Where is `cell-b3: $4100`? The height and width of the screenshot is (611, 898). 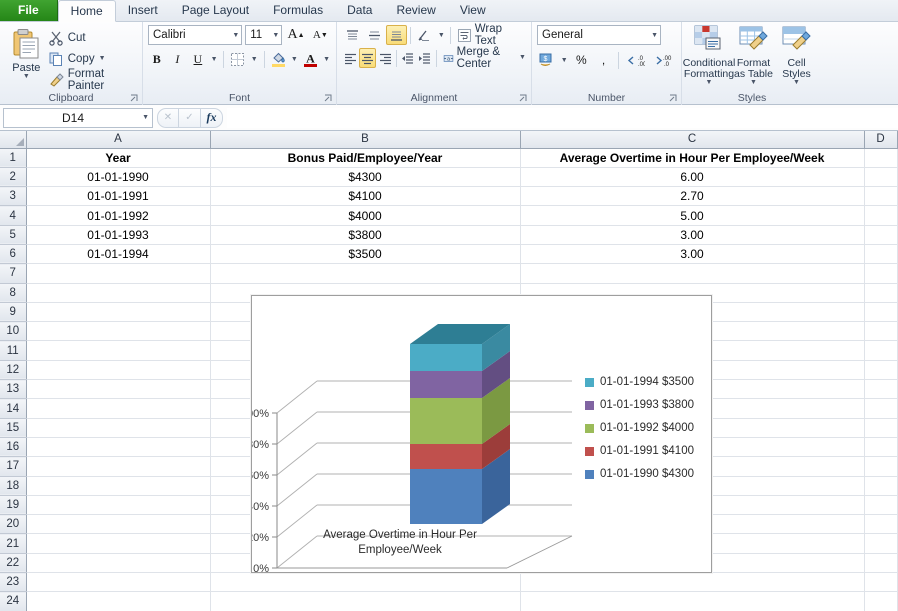
cell-b3: $4100 is located at coordinates (365, 196).